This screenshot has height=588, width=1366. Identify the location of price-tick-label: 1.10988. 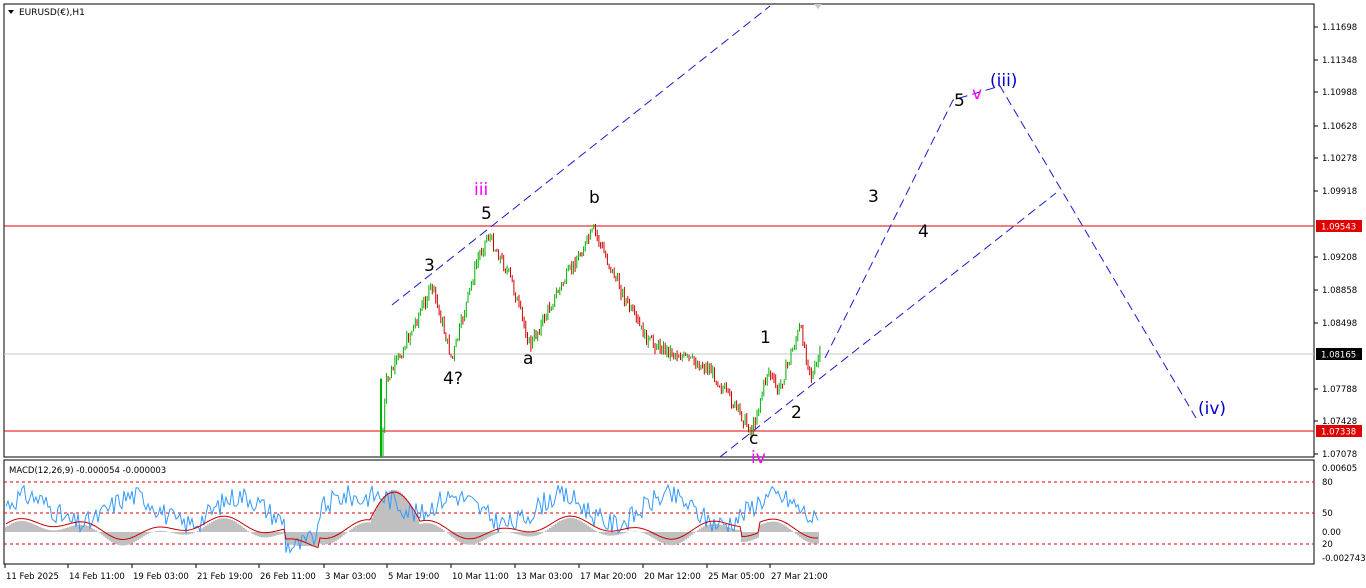
(1339, 93).